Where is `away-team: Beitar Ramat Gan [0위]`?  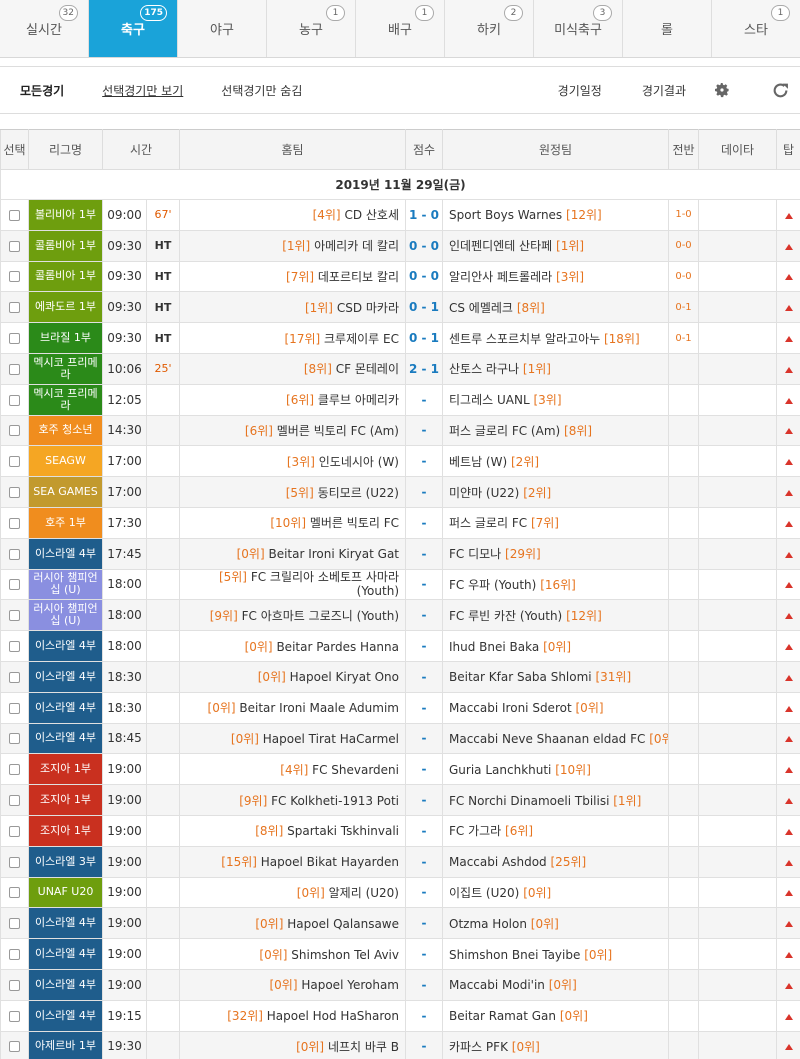
away-team: Beitar Ramat Gan [0위] is located at coordinates (555, 1015).